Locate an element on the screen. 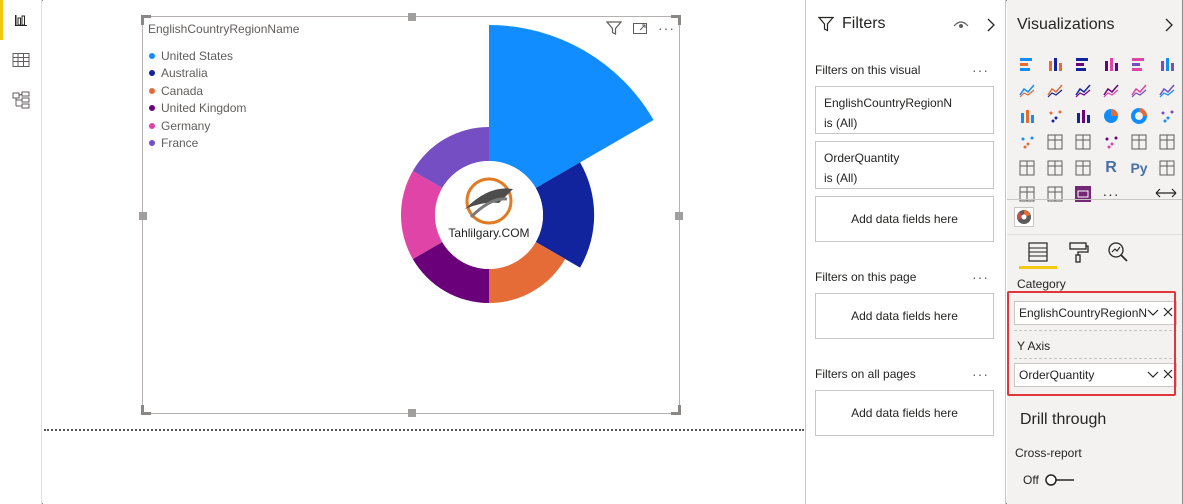 The image size is (1183, 504). page-filters-more-icon: ··· is located at coordinates (980, 277).